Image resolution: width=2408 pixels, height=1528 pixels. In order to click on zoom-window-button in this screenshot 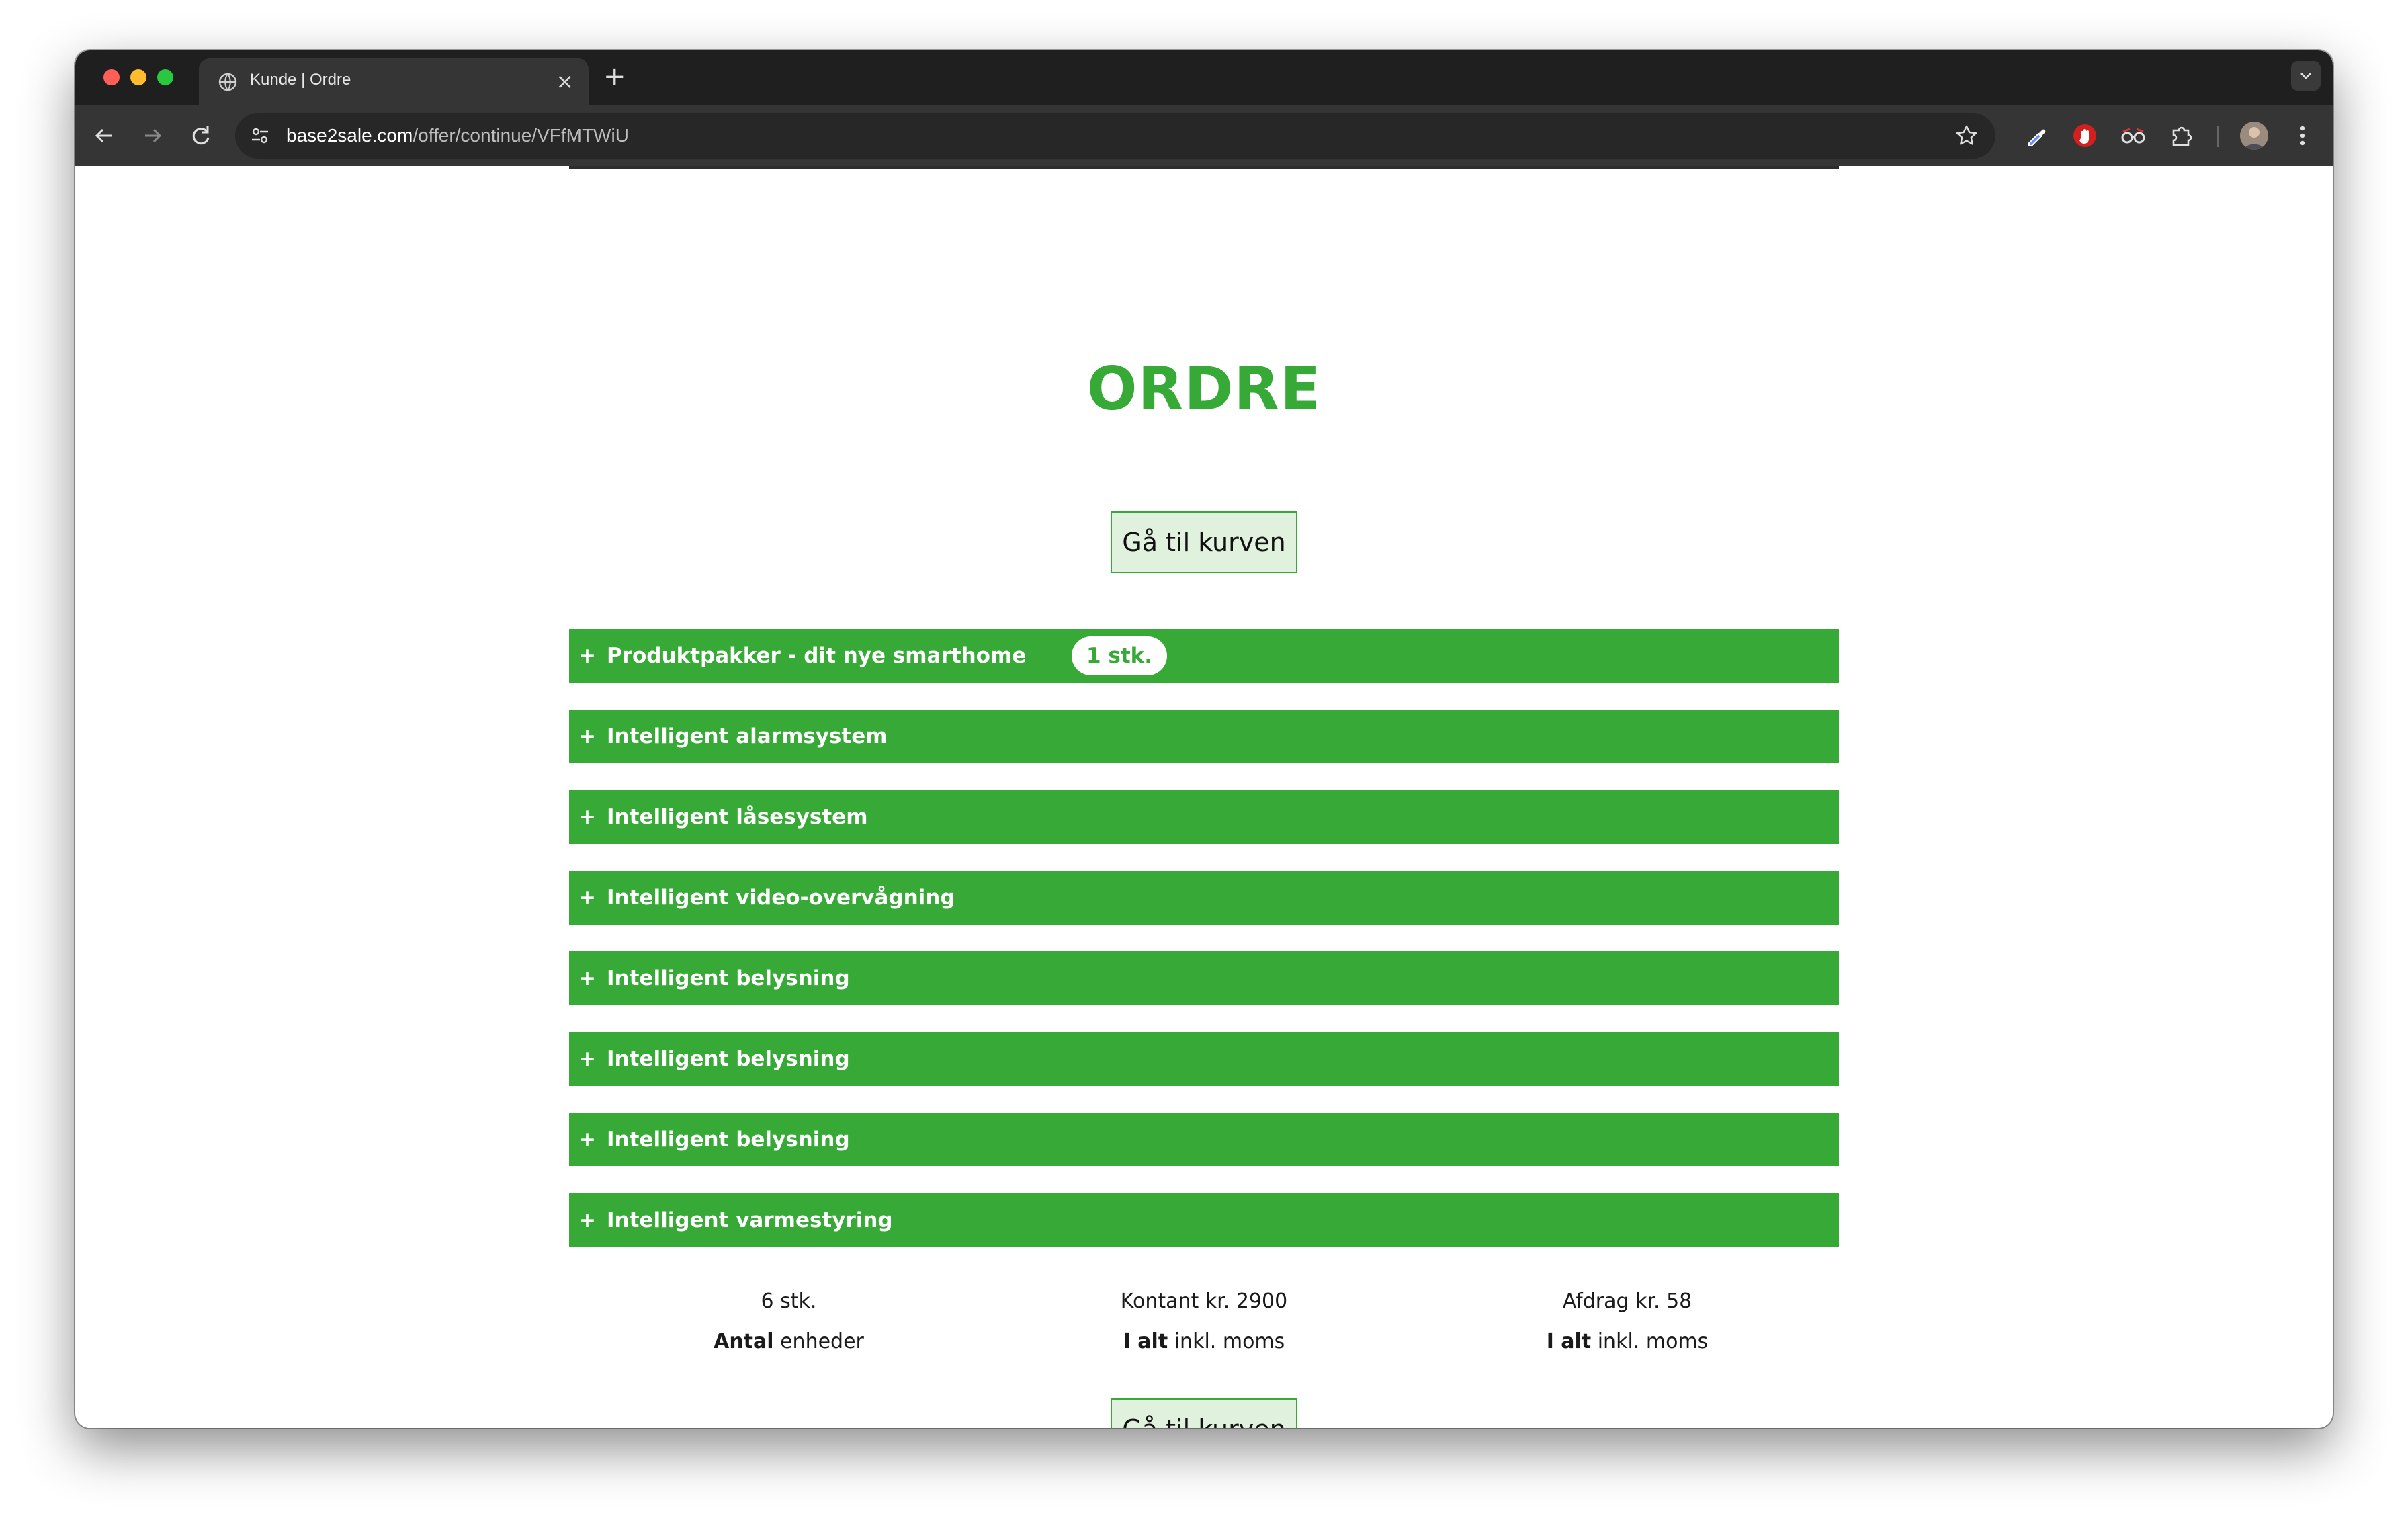, I will do `click(165, 77)`.